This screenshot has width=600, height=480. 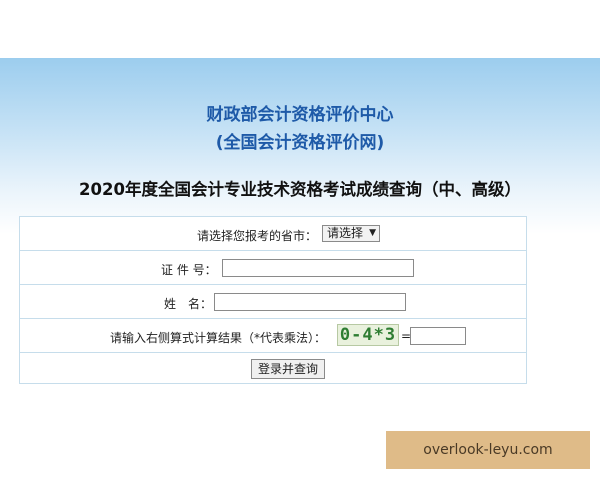 What do you see at coordinates (288, 369) in the screenshot?
I see `login-query-button: 登录并查询` at bounding box center [288, 369].